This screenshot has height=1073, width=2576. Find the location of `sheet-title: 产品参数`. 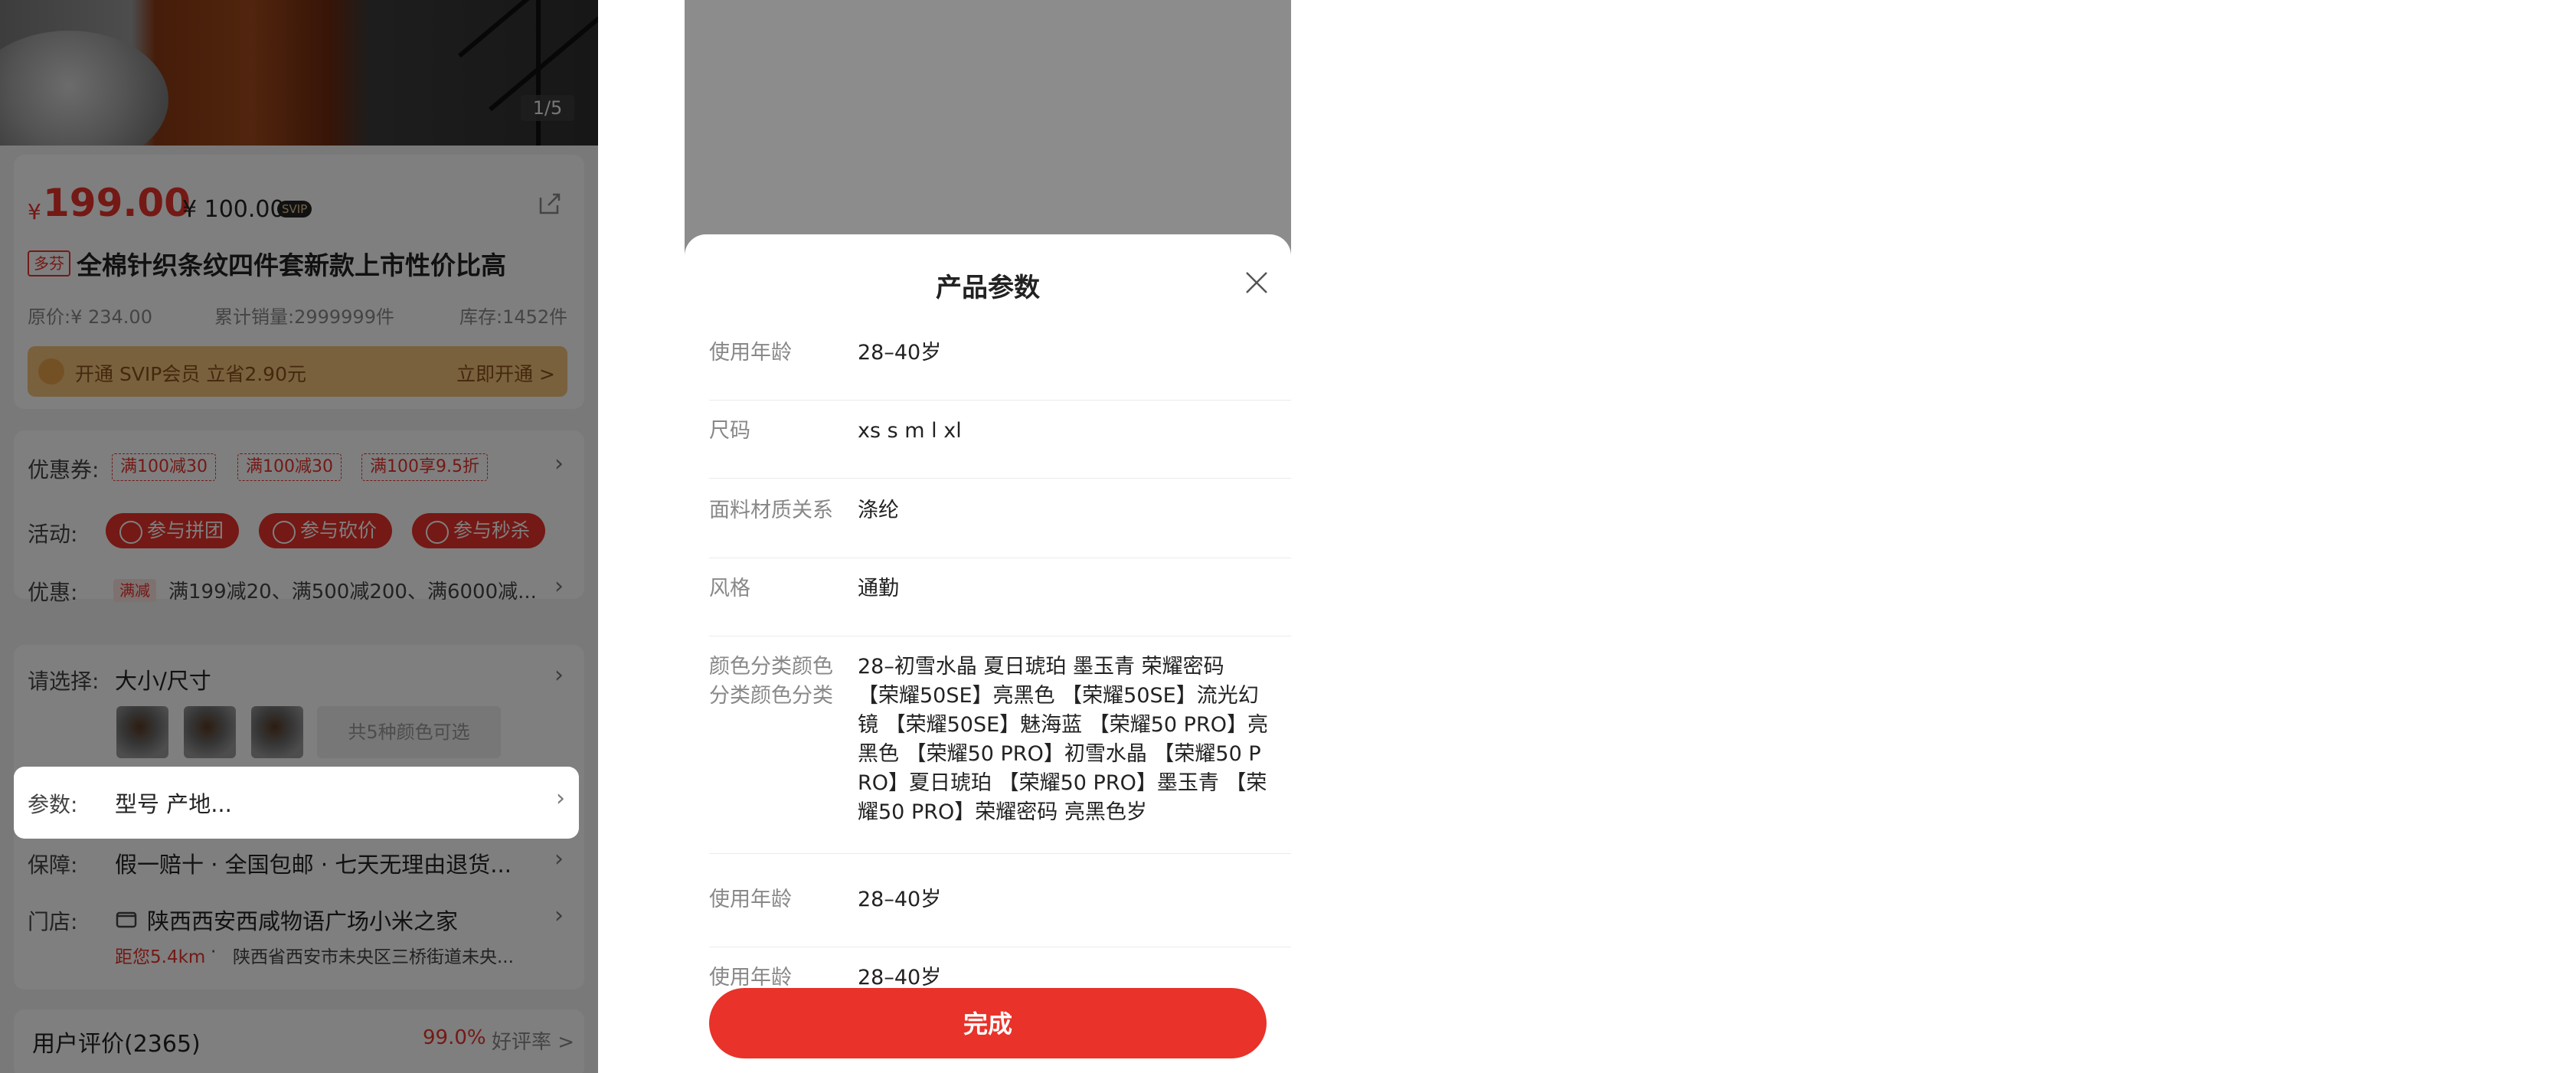

sheet-title: 产品参数 is located at coordinates (988, 288).